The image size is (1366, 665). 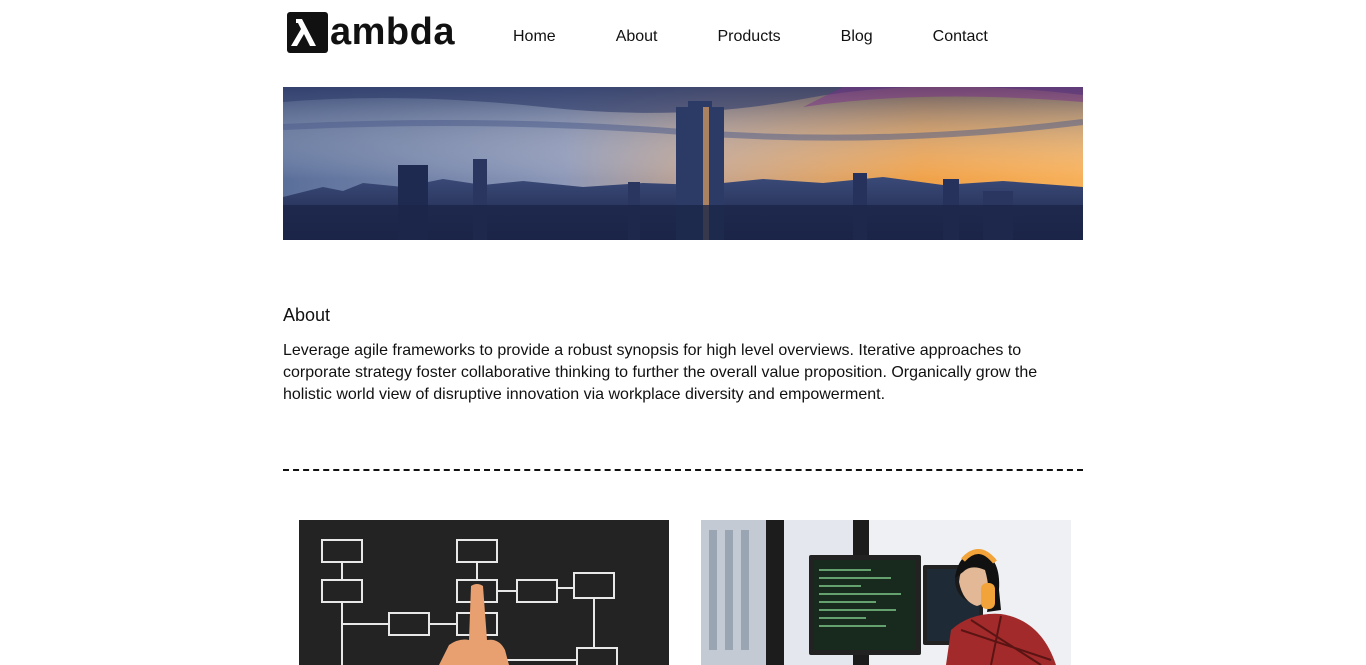 I want to click on nav-contact: Contact, so click(x=960, y=37).